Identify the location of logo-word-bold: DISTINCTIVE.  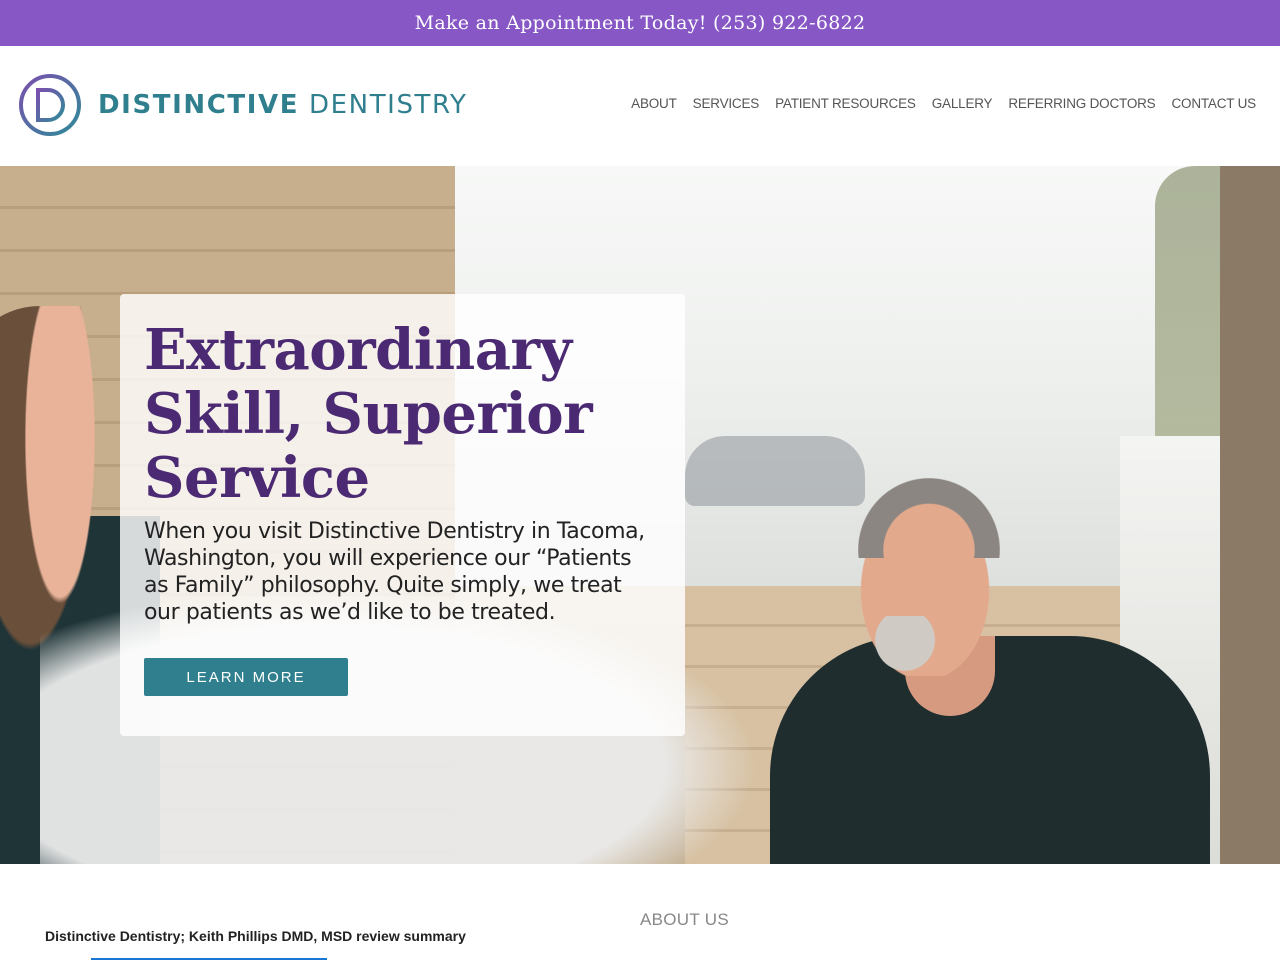
(199, 105).